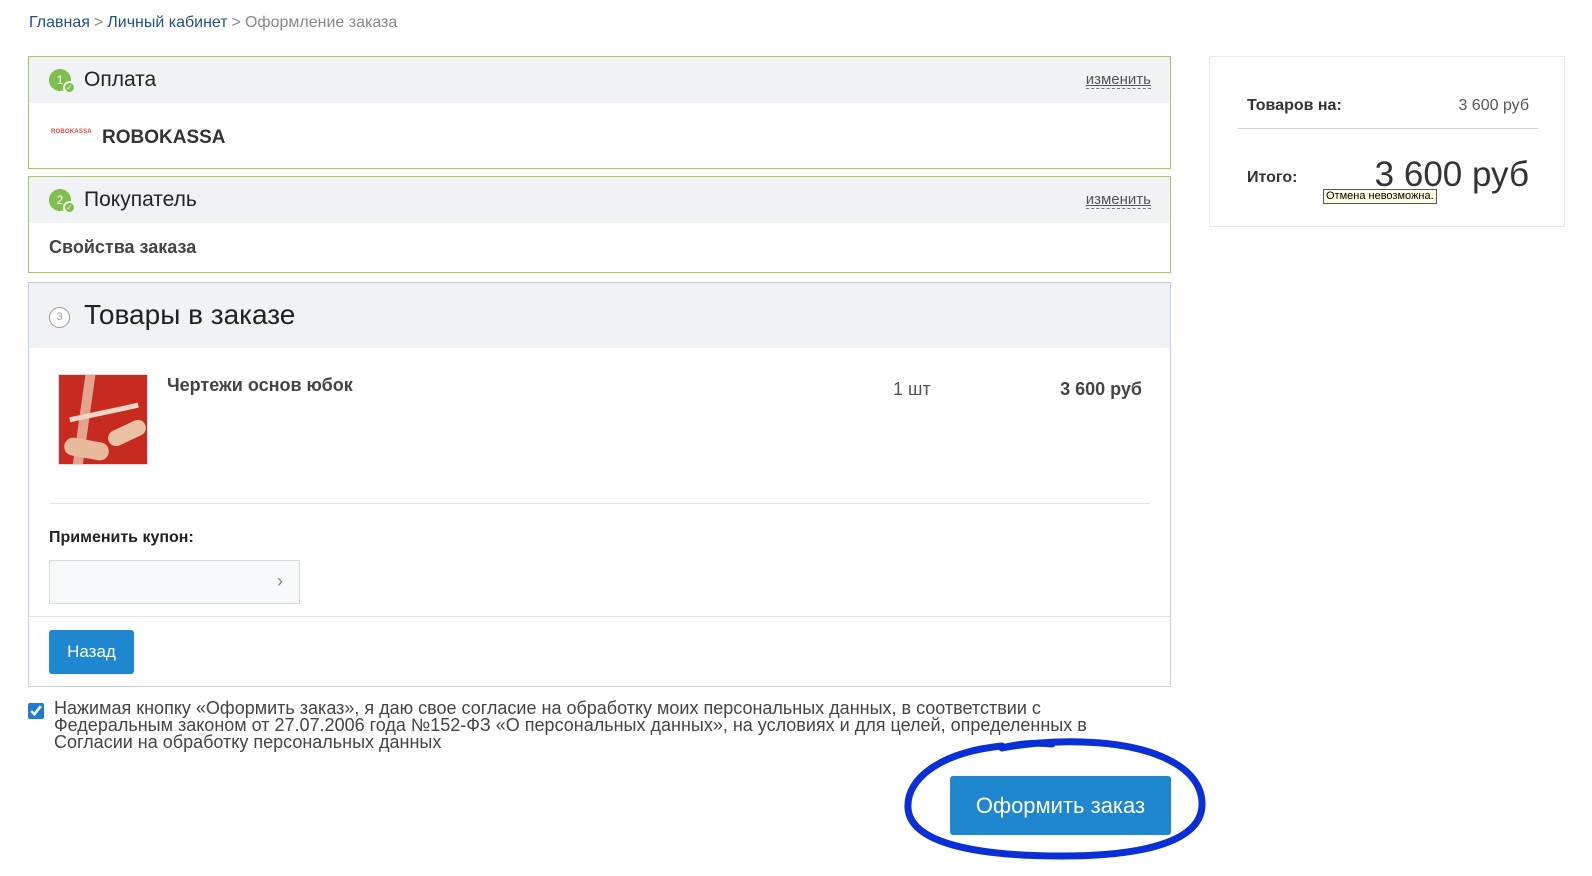 Image resolution: width=1592 pixels, height=876 pixels. I want to click on step-done-icon: 2 ✓, so click(62, 201).